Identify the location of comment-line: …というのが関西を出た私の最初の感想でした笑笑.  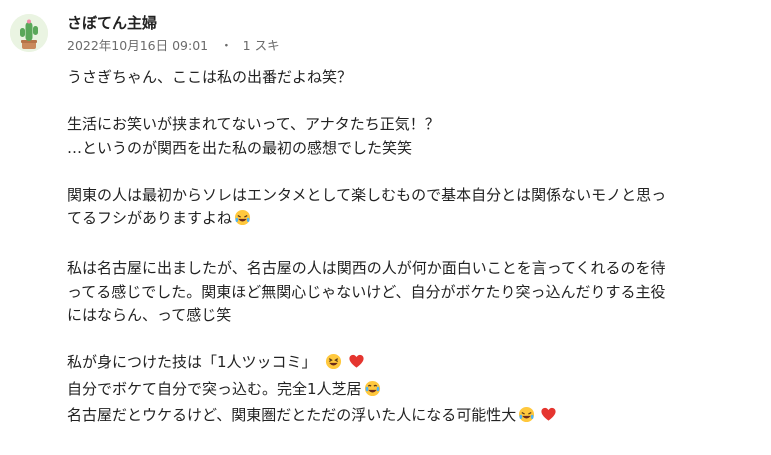
(240, 147).